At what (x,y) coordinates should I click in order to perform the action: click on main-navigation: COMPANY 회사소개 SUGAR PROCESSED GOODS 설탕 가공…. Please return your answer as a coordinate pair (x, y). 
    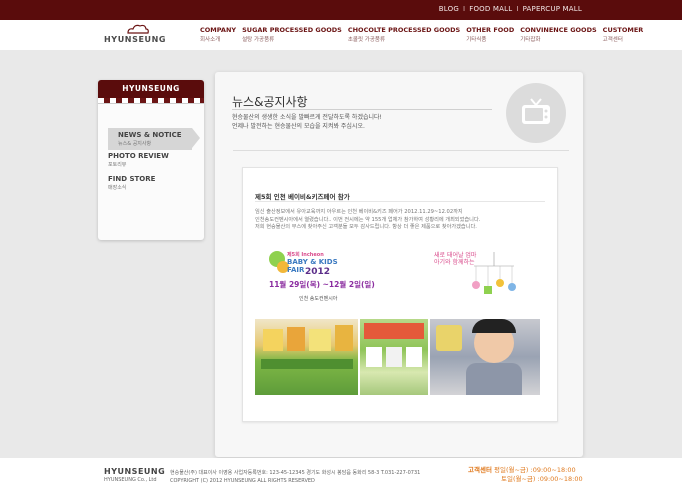
    Looking at the image, I should click on (421, 34).